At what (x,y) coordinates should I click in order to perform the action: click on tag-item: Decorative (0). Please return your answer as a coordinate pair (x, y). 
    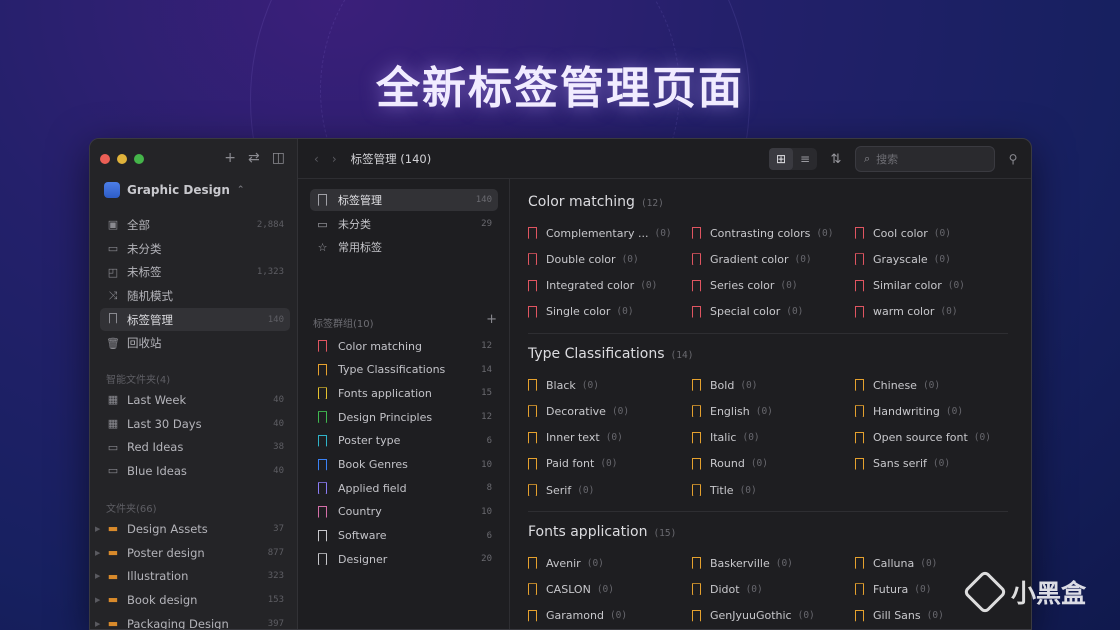
    Looking at the image, I should click on (578, 411).